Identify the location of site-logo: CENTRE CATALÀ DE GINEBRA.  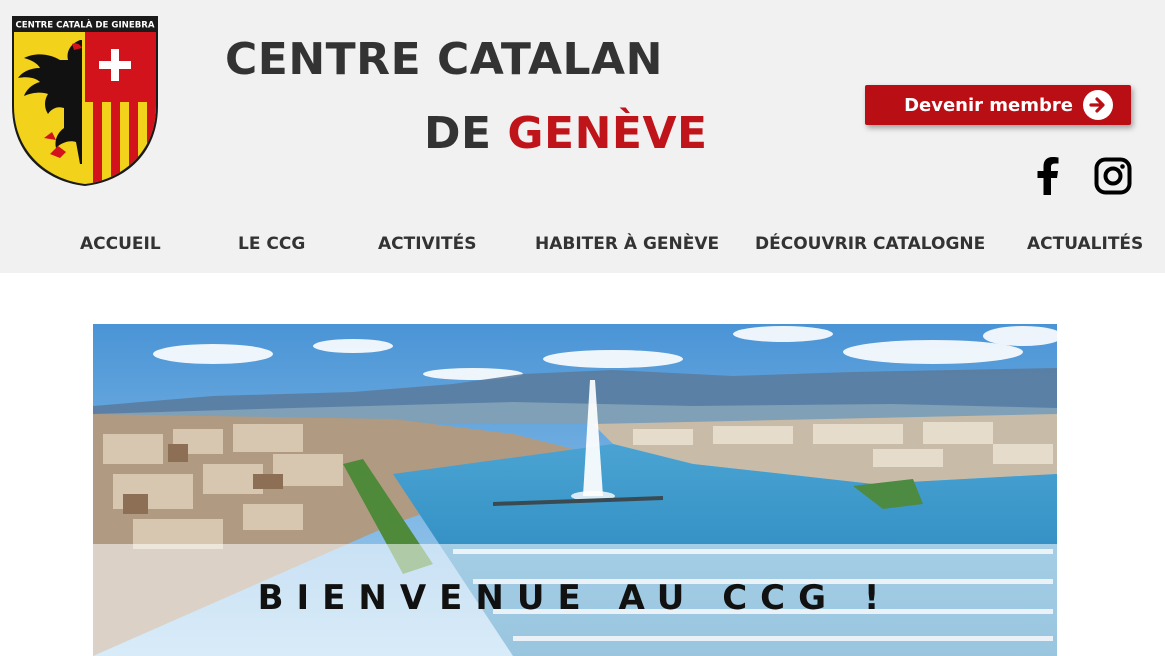
(85, 100).